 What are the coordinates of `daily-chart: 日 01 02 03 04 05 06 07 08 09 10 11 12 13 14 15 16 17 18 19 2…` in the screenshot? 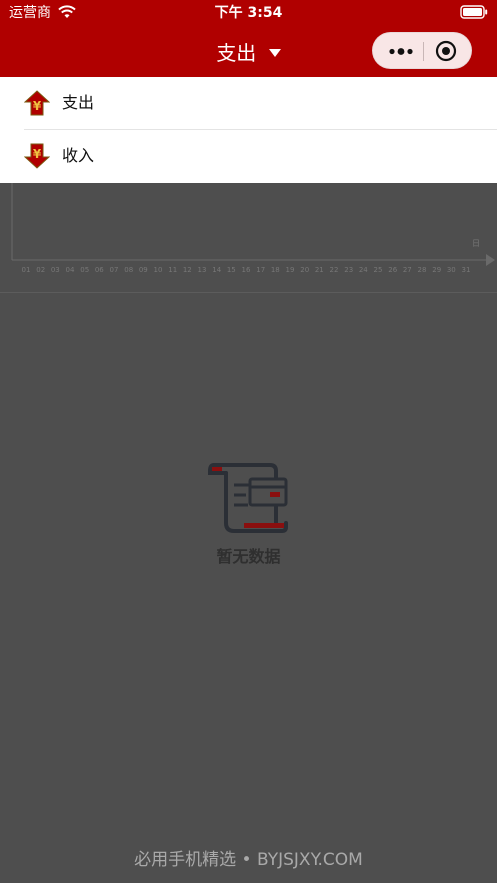 It's located at (253, 228).